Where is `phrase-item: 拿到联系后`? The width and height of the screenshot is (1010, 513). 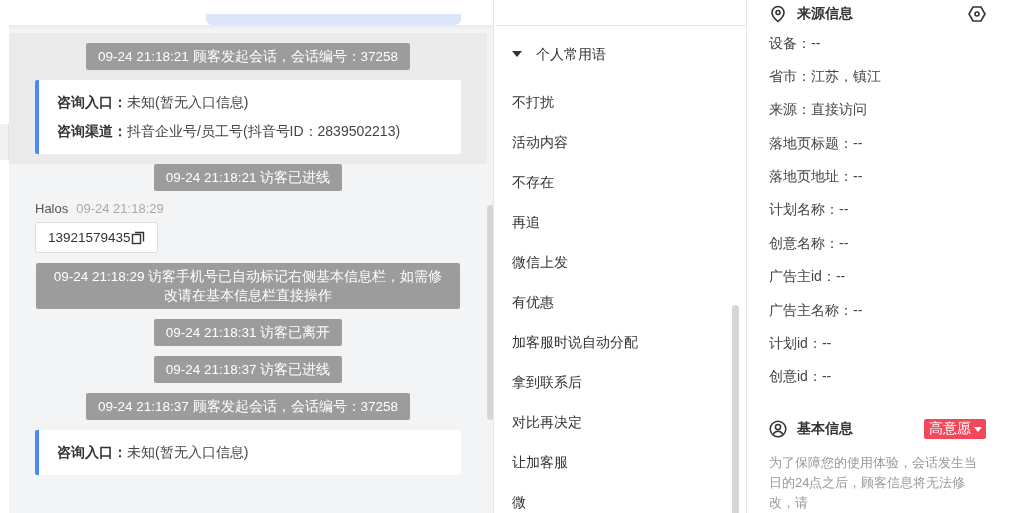
phrase-item: 拿到联系后 is located at coordinates (620, 382).